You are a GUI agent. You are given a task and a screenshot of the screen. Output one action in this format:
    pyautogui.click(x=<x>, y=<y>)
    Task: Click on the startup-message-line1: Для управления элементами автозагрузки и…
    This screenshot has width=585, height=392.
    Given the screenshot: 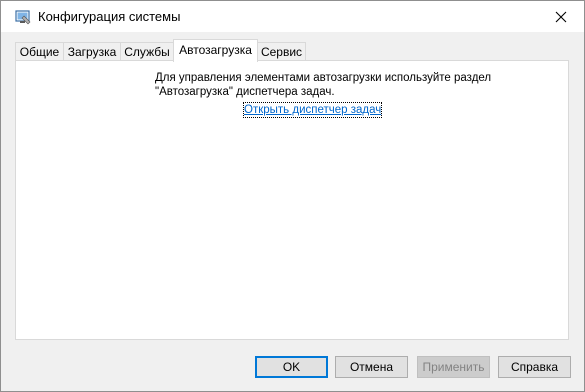 What is the action you would take?
    pyautogui.click(x=323, y=78)
    